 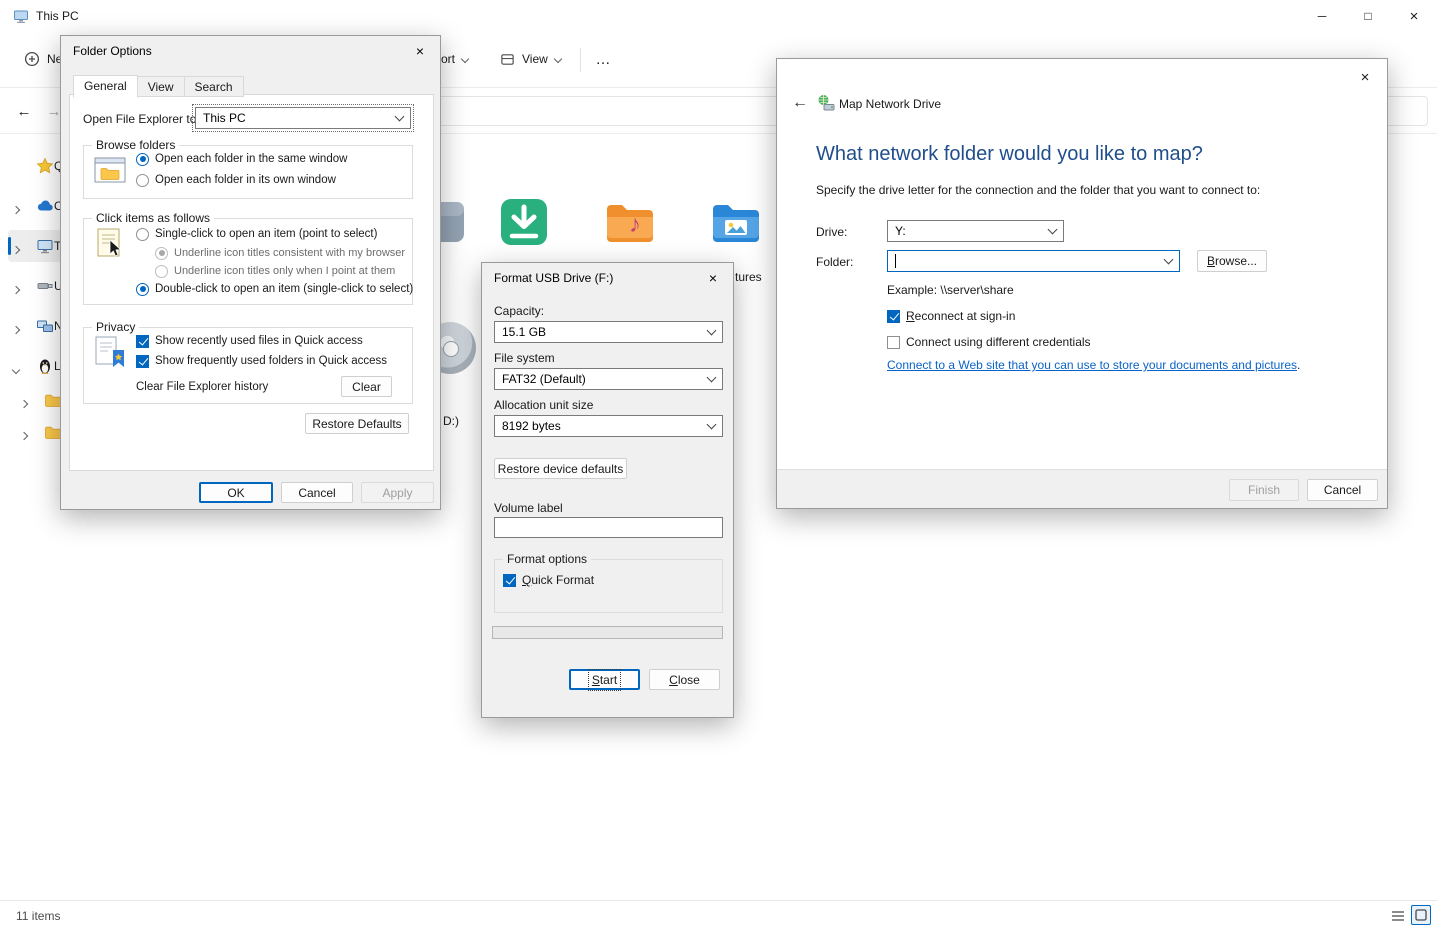 I want to click on file-system-select: FAT32 (Default), so click(x=608, y=379).